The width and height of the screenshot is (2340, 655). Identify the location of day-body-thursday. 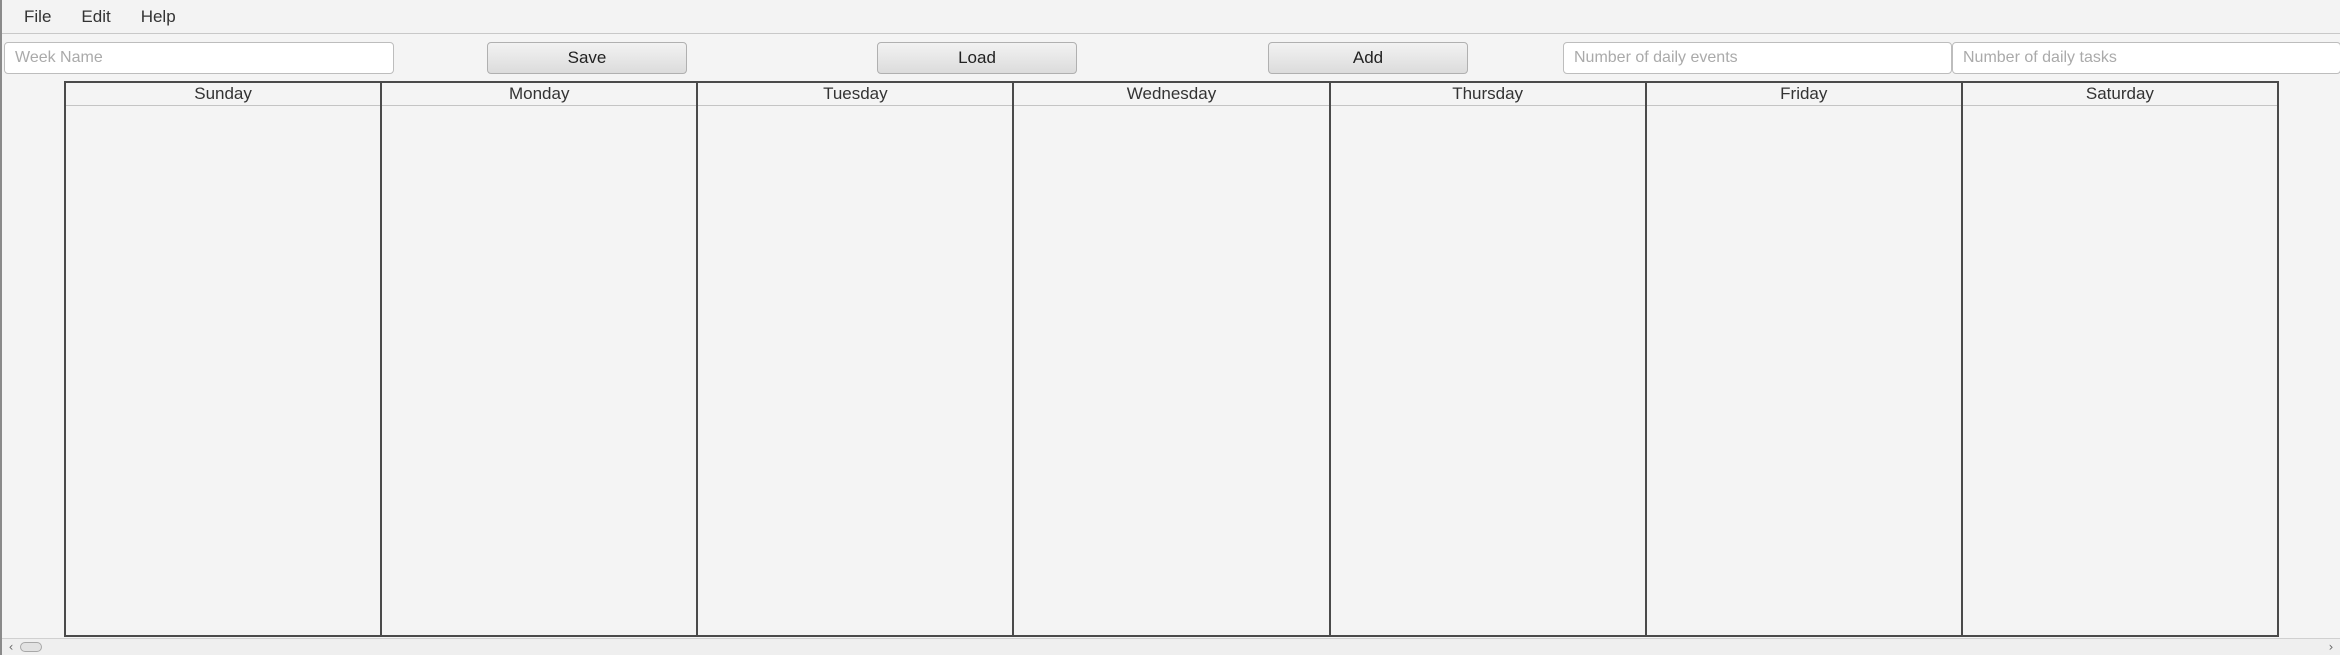
(1488, 370).